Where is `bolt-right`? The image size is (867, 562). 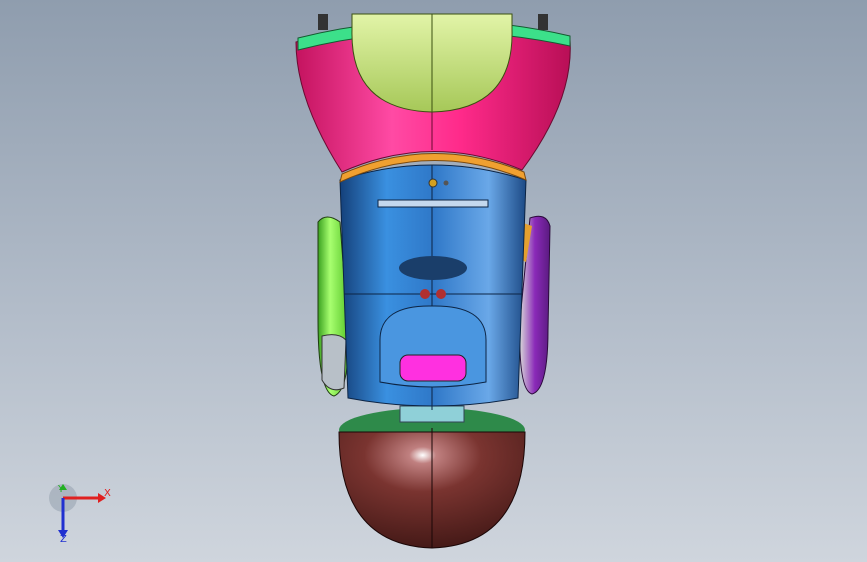 bolt-right is located at coordinates (543, 22).